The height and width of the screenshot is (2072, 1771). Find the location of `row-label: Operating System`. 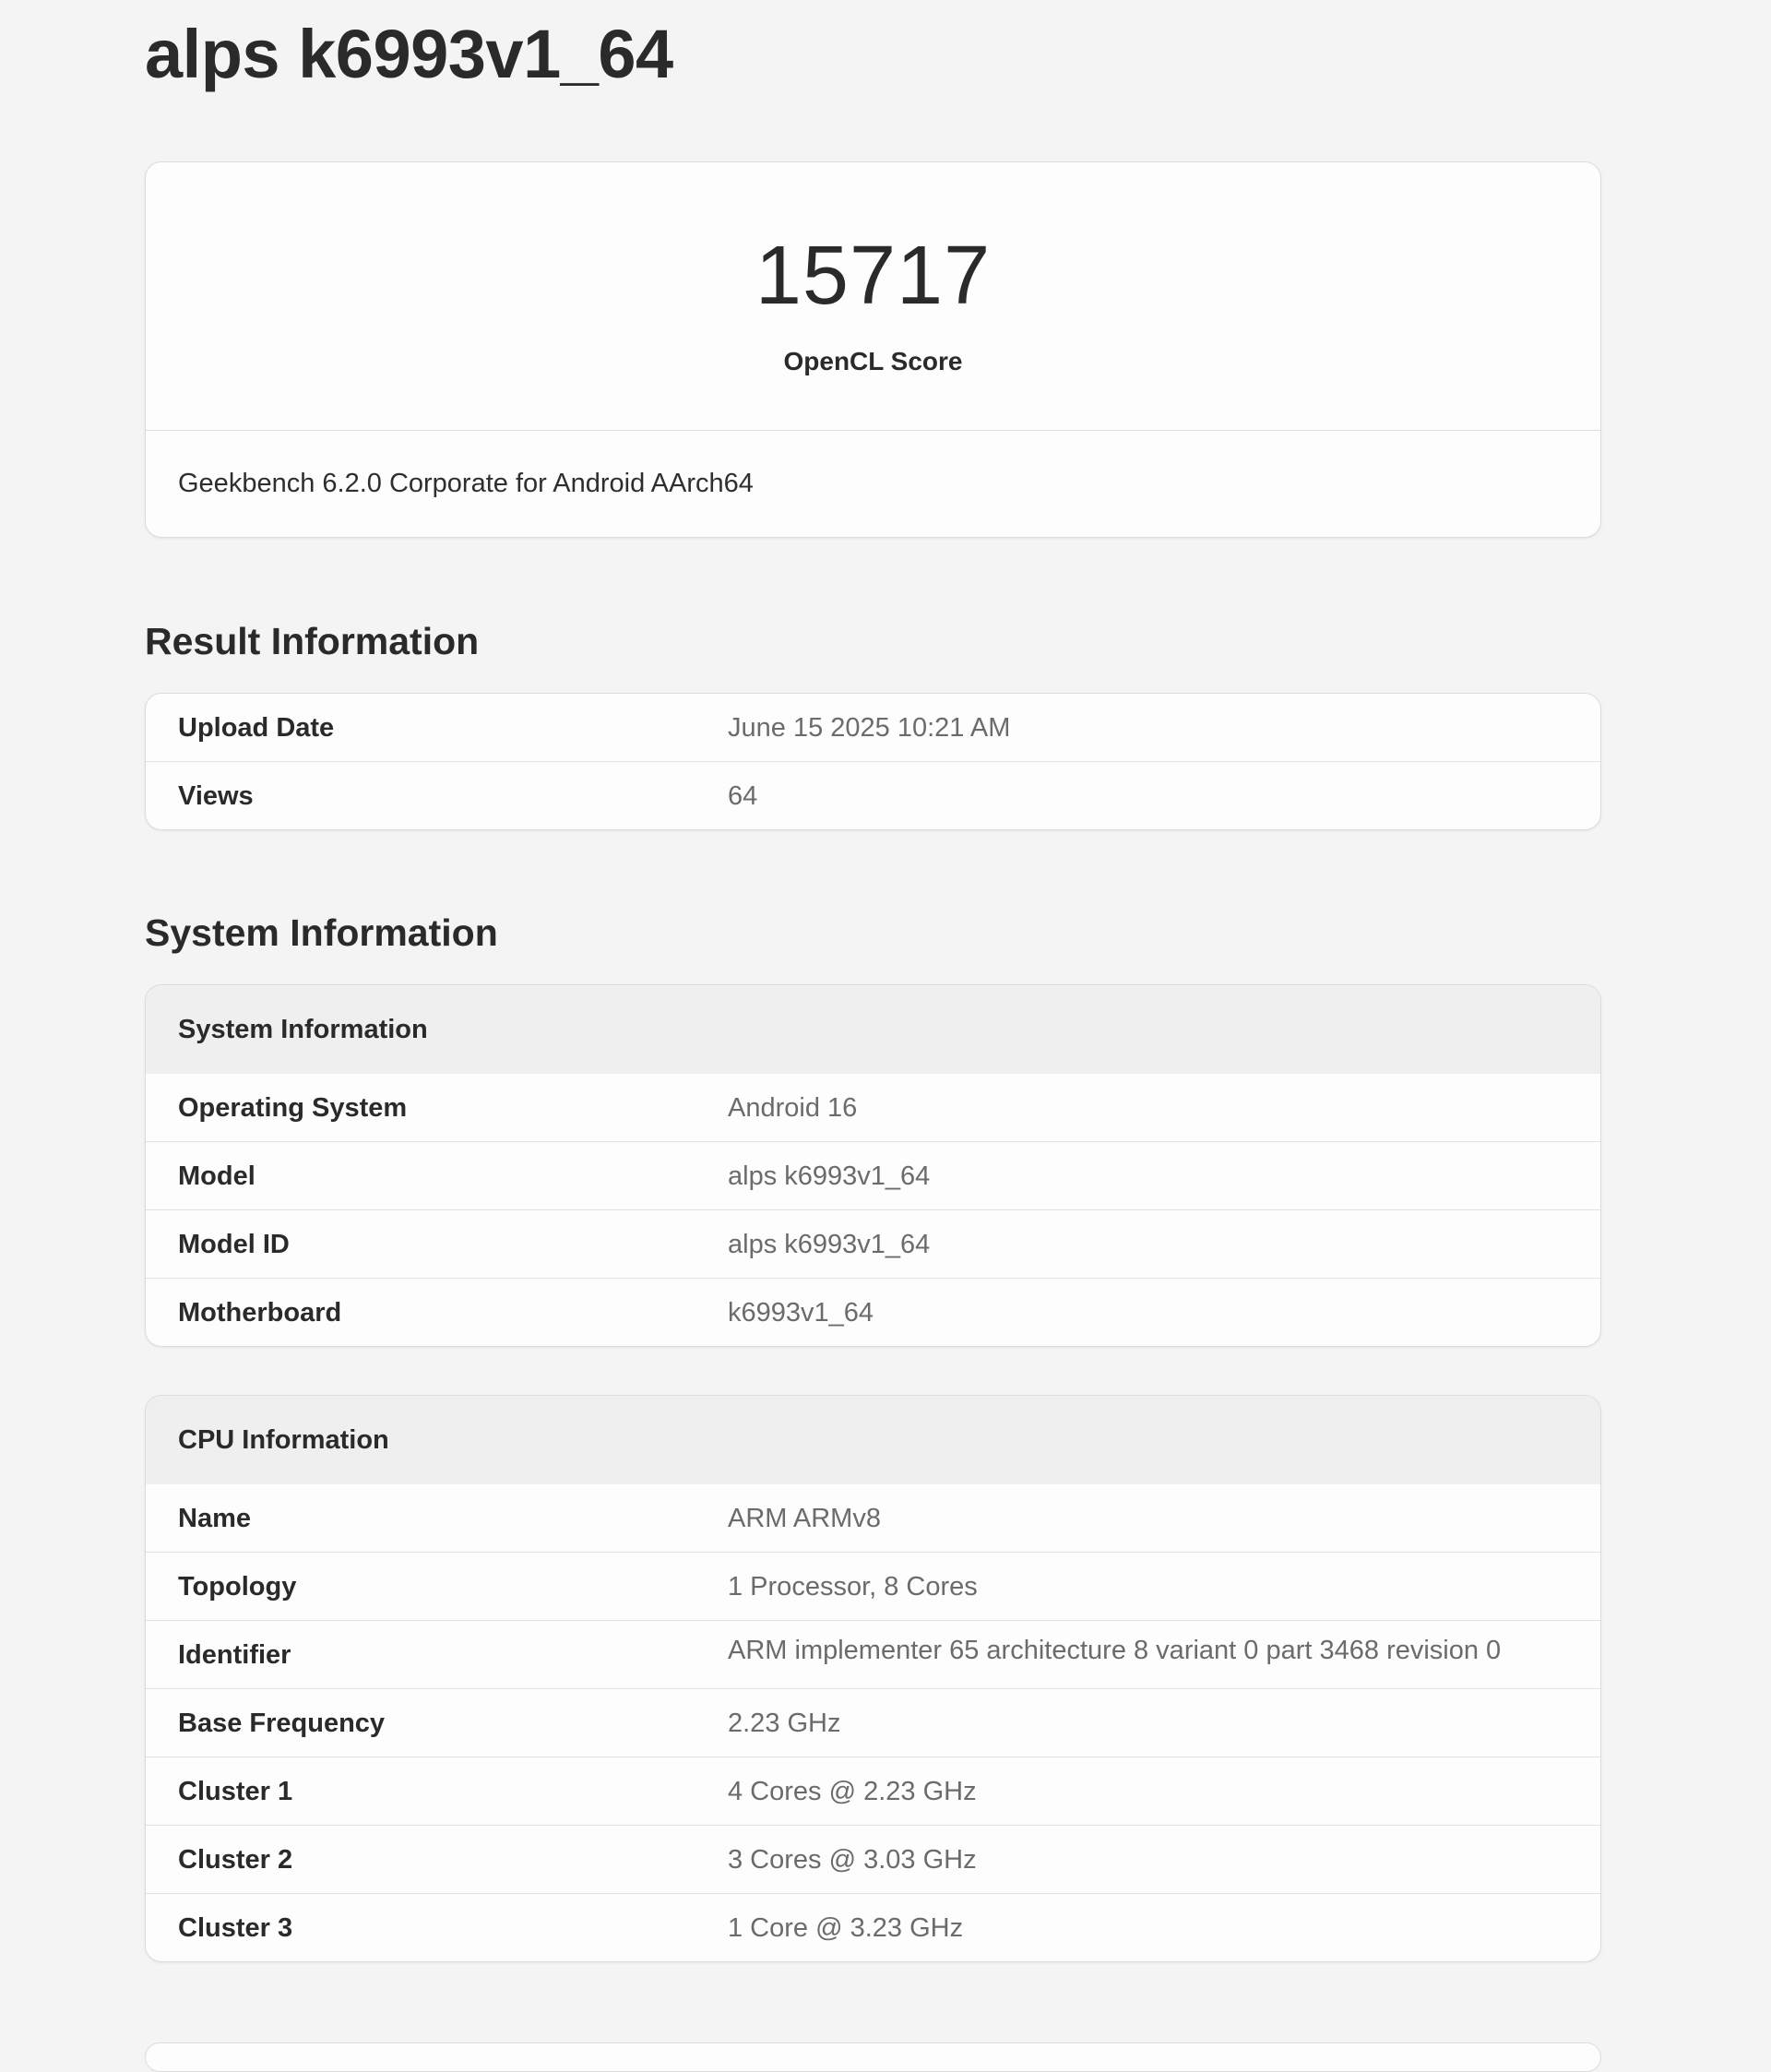

row-label: Operating System is located at coordinates (293, 1108).